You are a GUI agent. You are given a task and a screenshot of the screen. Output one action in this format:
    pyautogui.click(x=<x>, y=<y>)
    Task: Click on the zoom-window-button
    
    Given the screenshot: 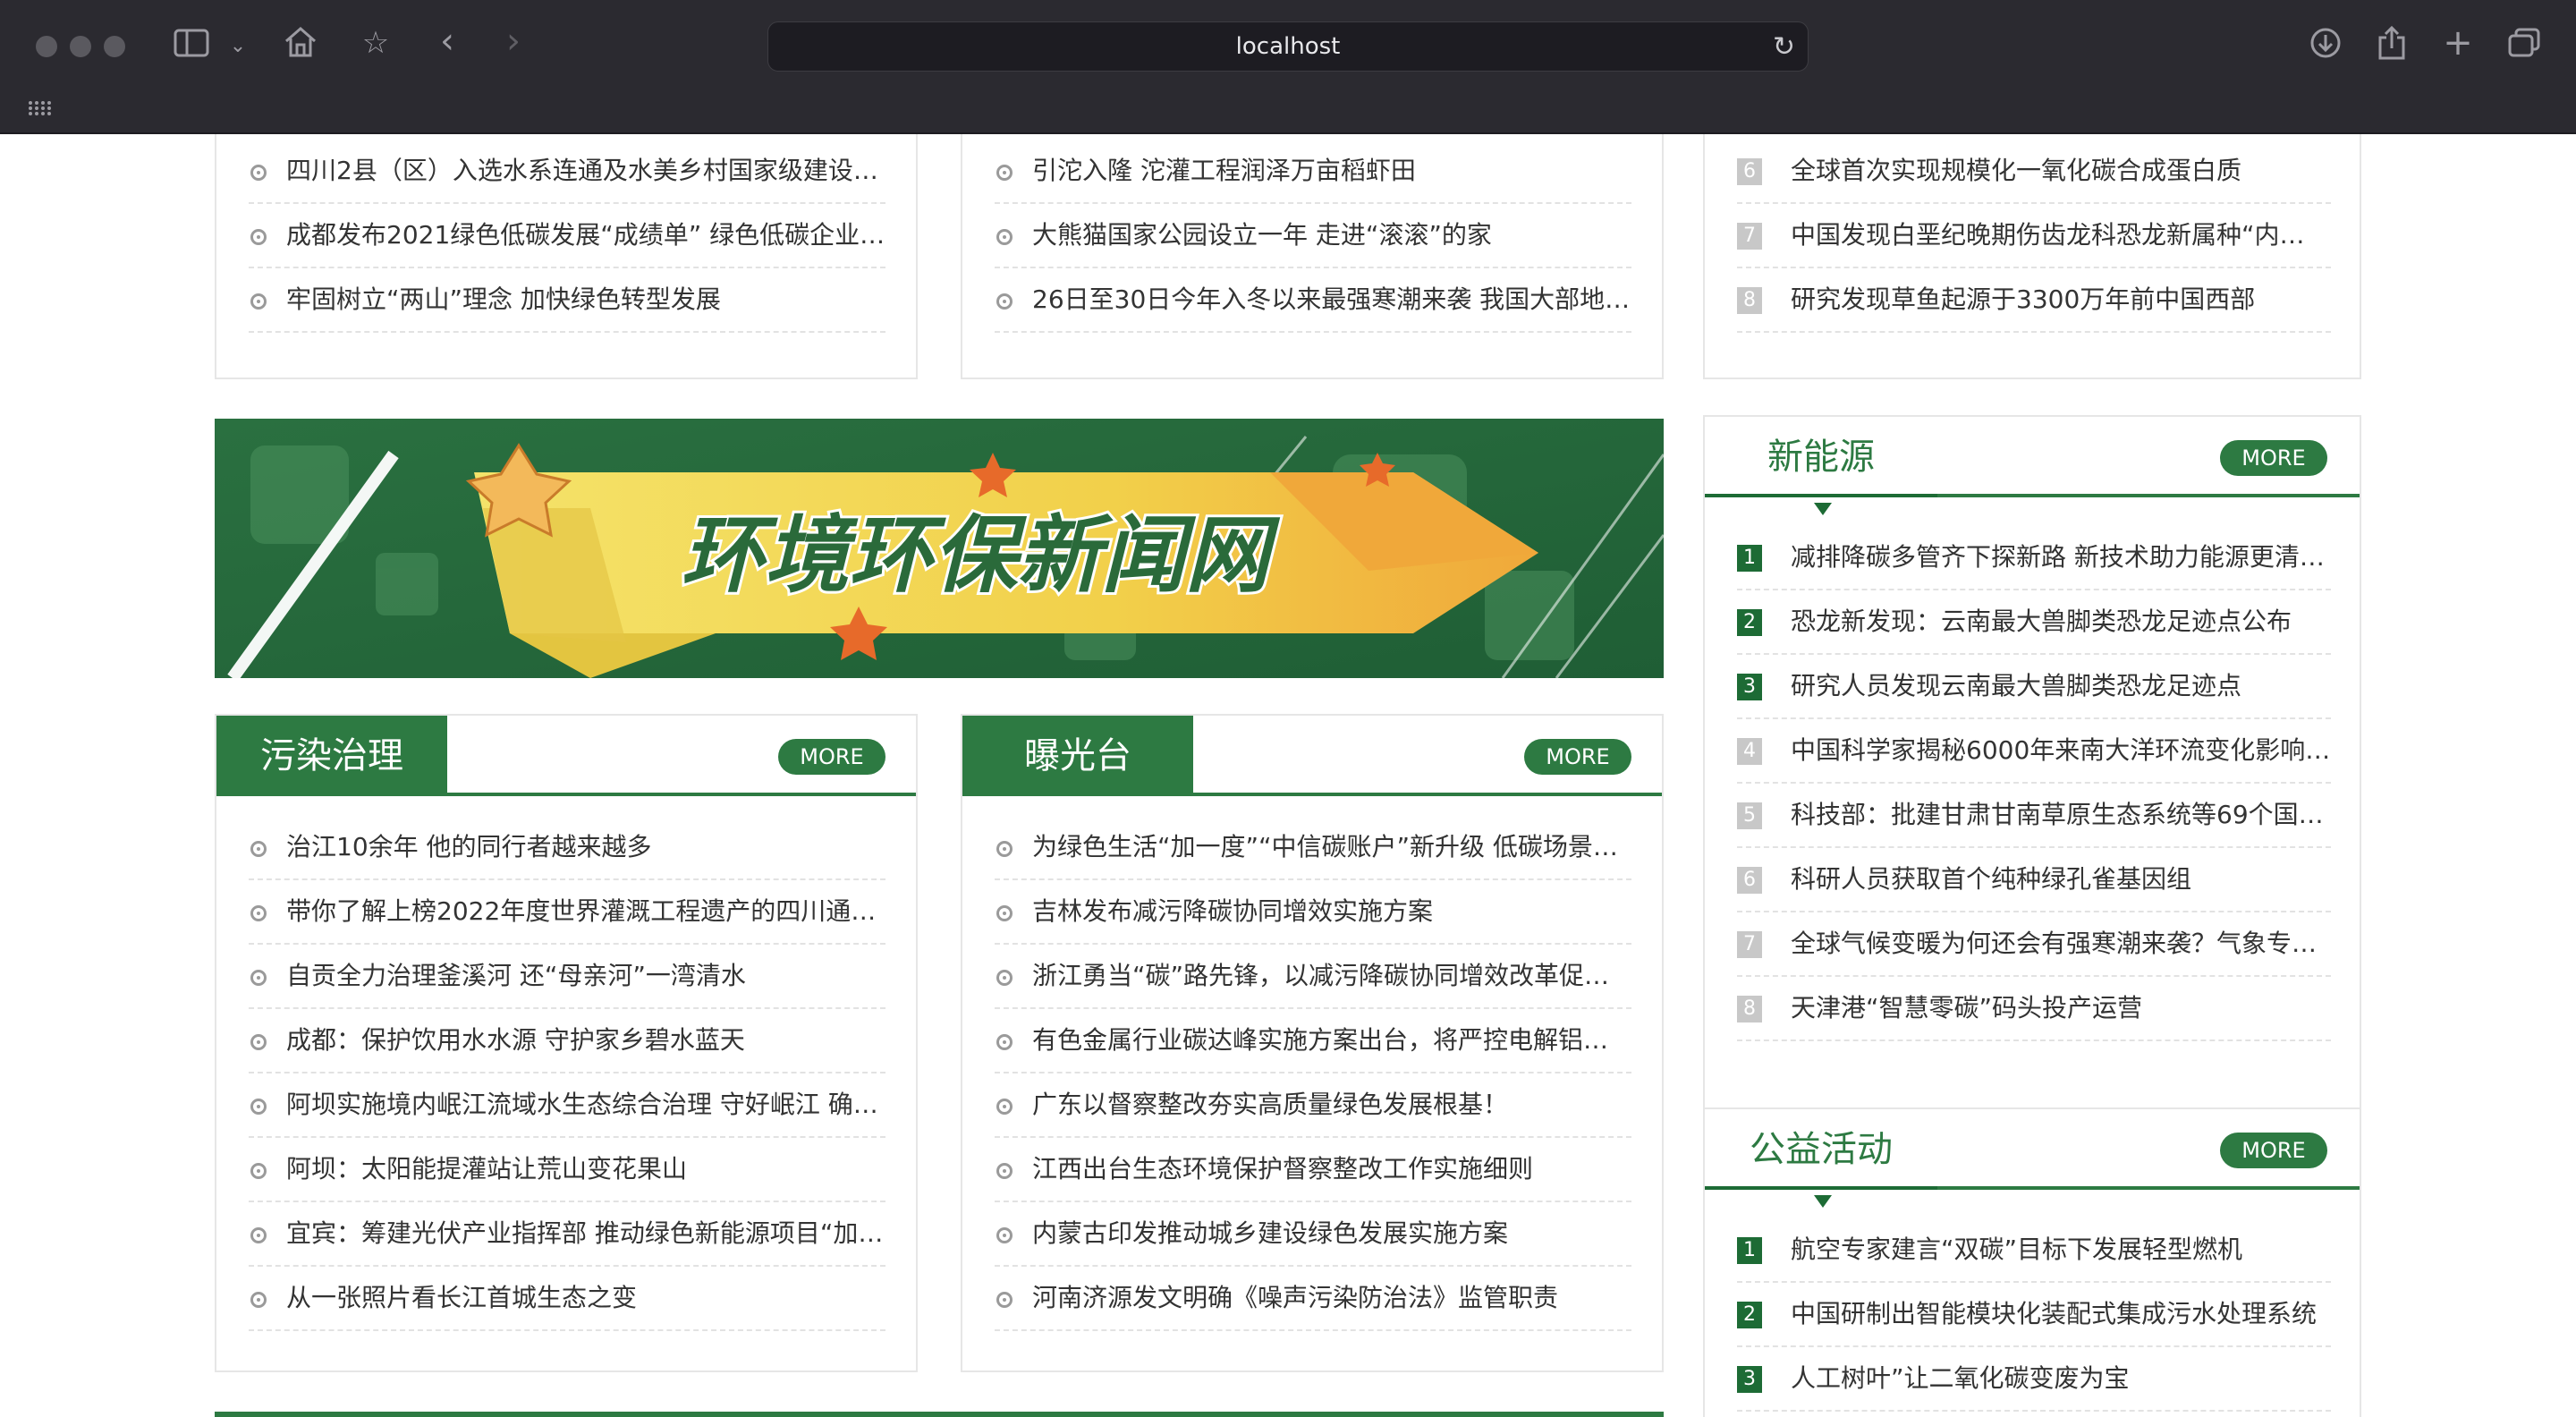 What is the action you would take?
    pyautogui.click(x=114, y=46)
    